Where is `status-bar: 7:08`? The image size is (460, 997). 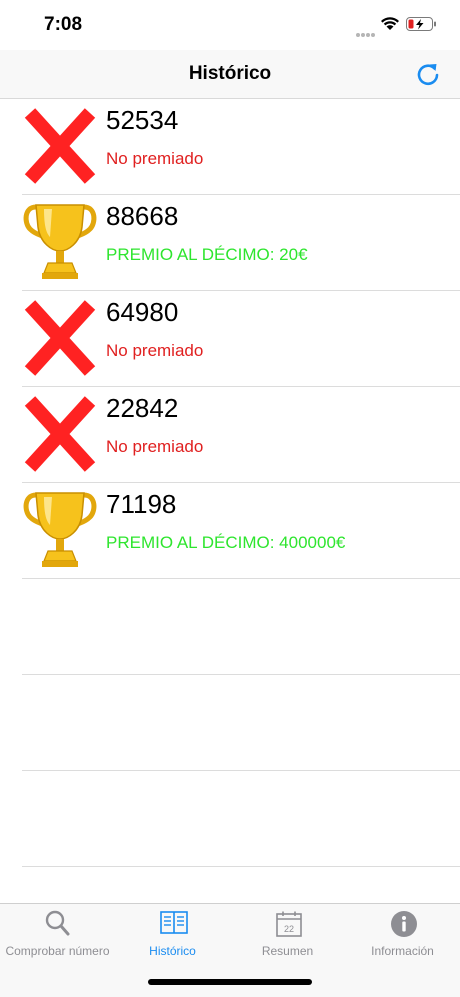 status-bar: 7:08 is located at coordinates (230, 25).